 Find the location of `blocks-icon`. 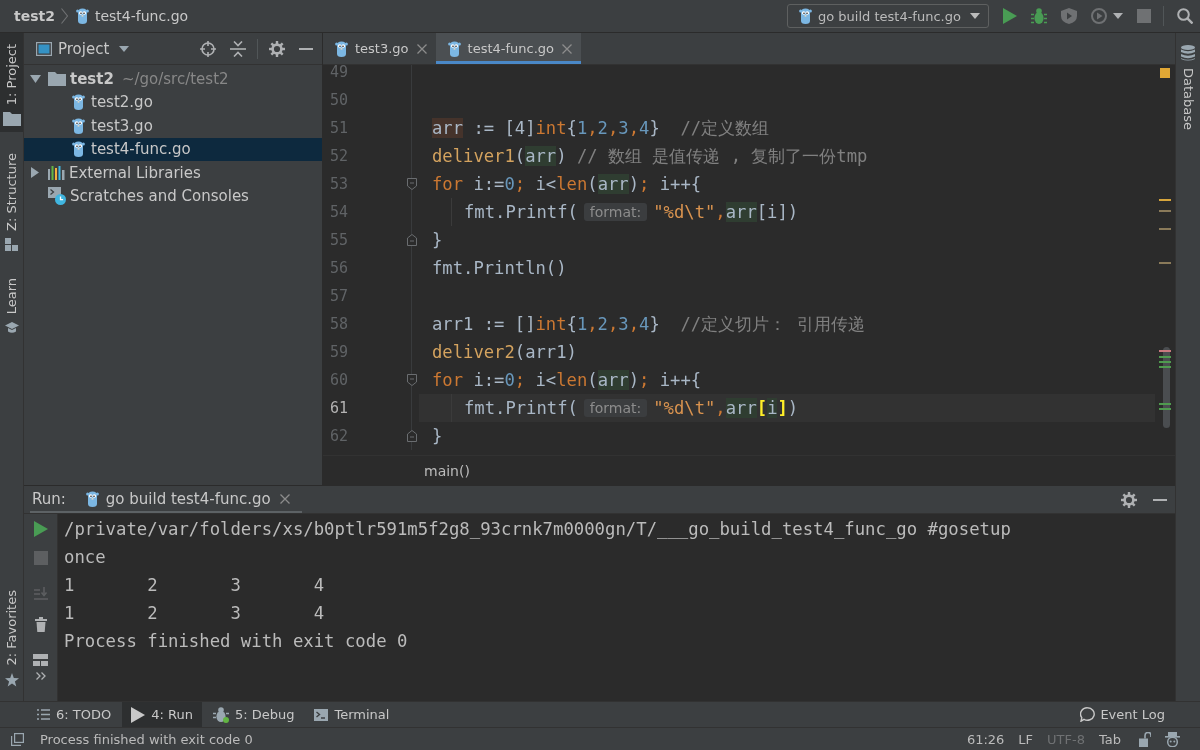

blocks-icon is located at coordinates (11, 245).